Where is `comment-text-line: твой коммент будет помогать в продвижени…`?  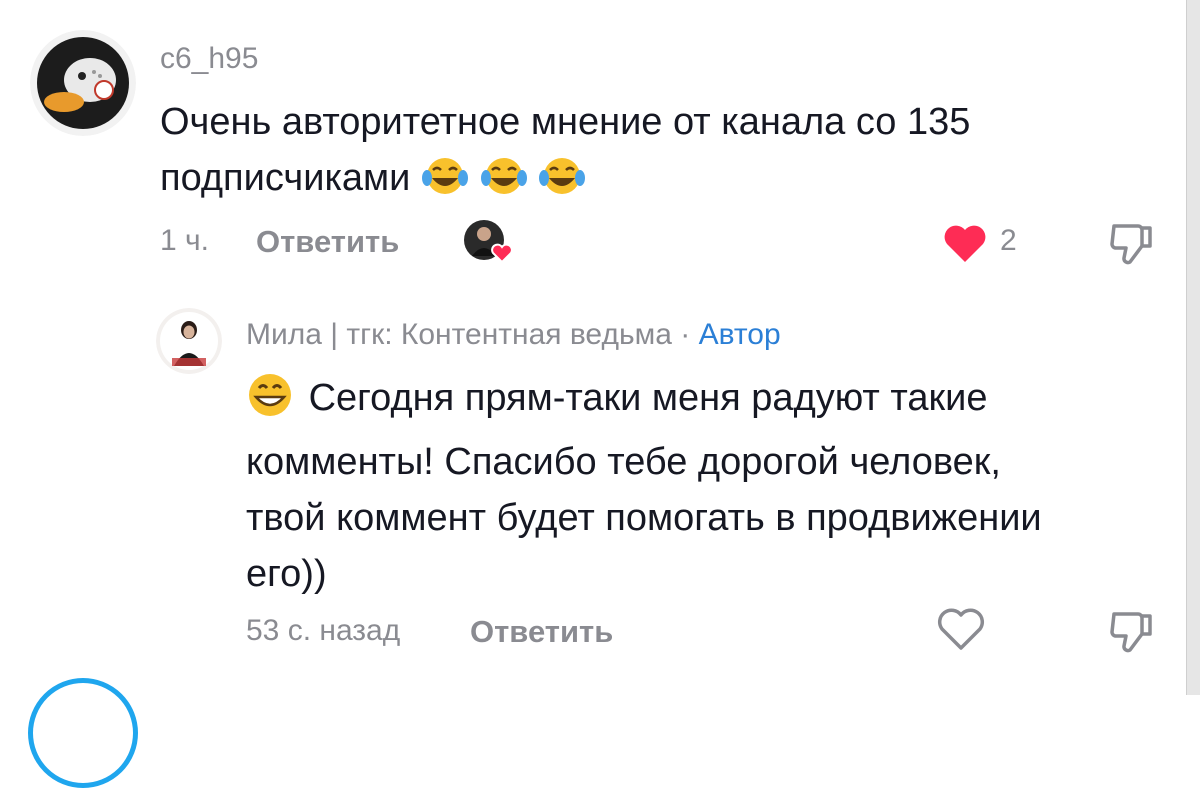
comment-text-line: твой коммент будет помогать в продвижени… is located at coordinates (644, 518).